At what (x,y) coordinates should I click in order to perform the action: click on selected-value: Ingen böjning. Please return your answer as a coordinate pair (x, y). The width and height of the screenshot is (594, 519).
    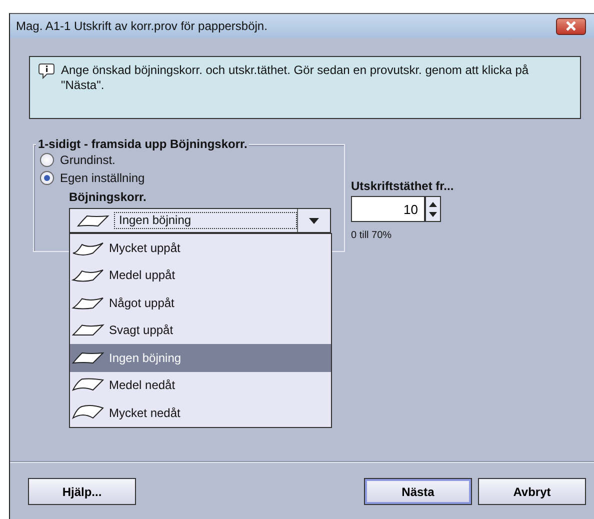
    Looking at the image, I should click on (205, 220).